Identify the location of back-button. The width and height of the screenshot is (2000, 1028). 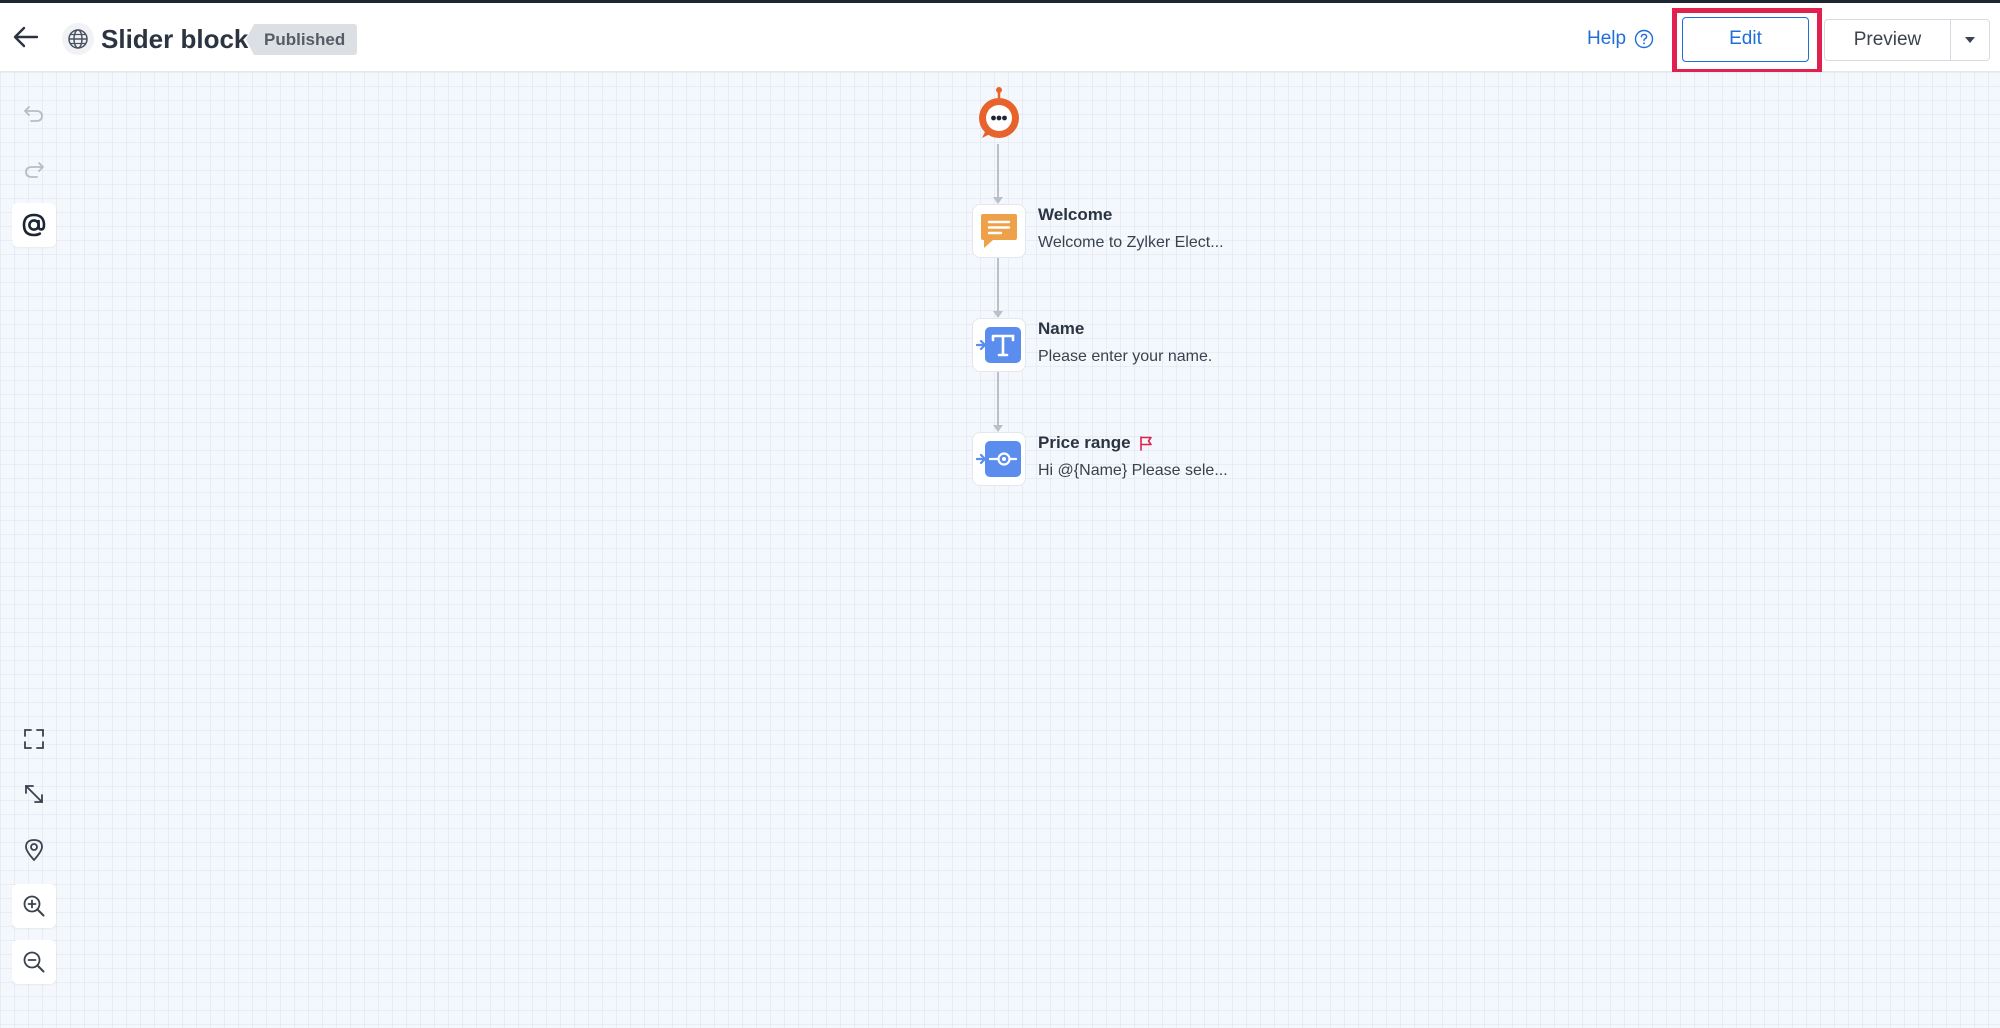
(26, 37).